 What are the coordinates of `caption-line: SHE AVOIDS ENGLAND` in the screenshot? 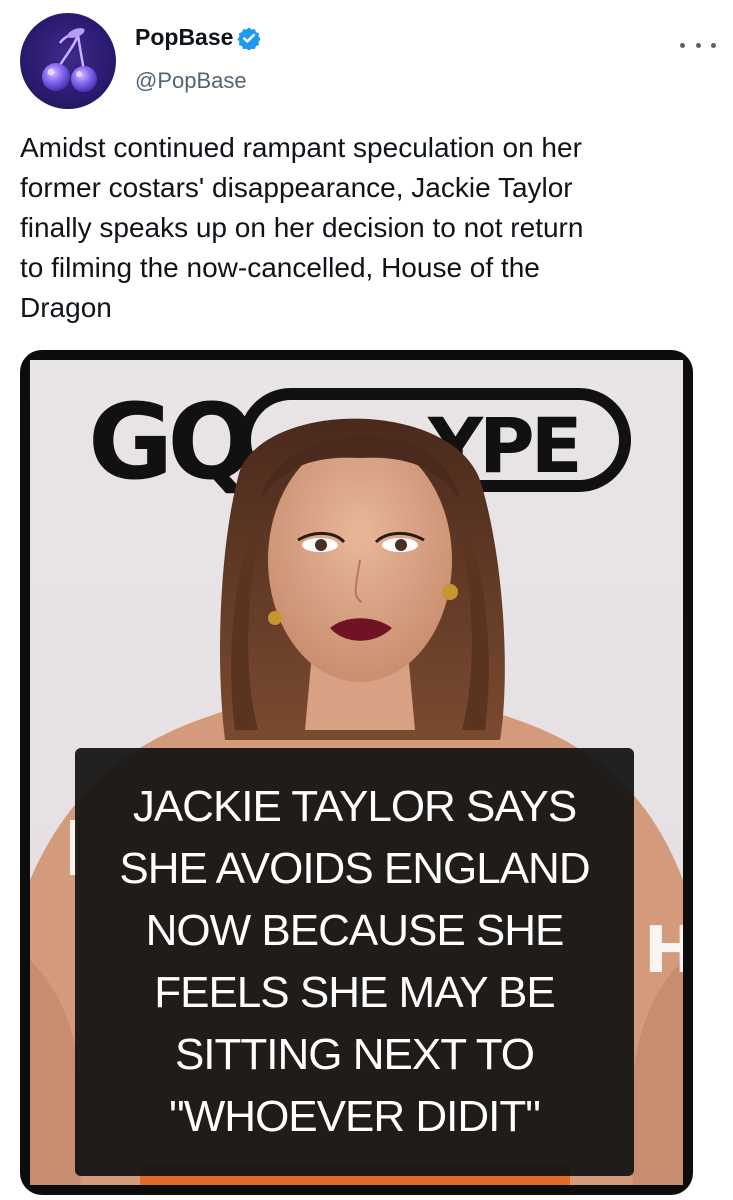 It's located at (354, 868).